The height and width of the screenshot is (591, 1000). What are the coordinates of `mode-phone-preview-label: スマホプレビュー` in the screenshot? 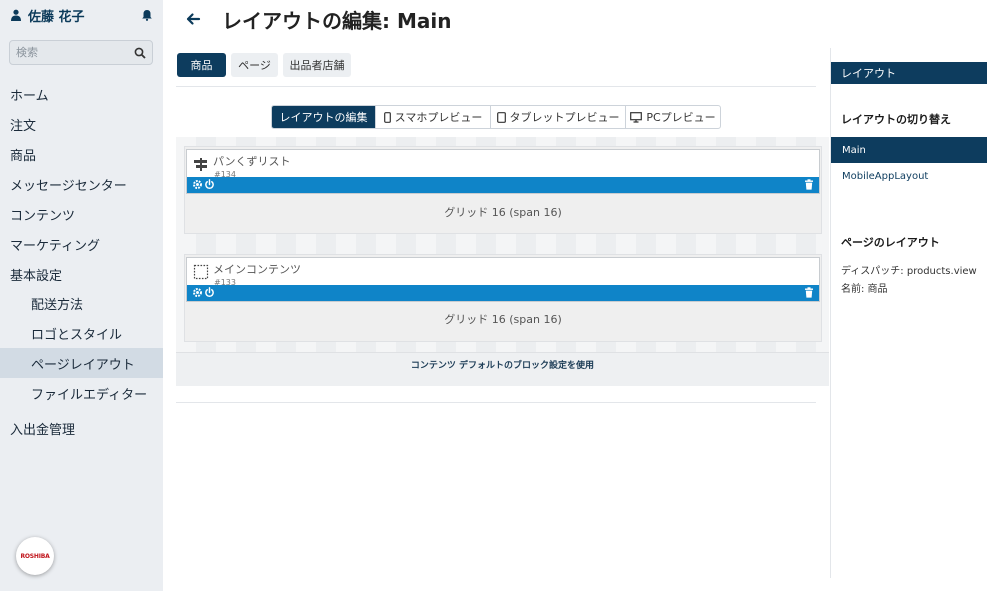 It's located at (438, 117).